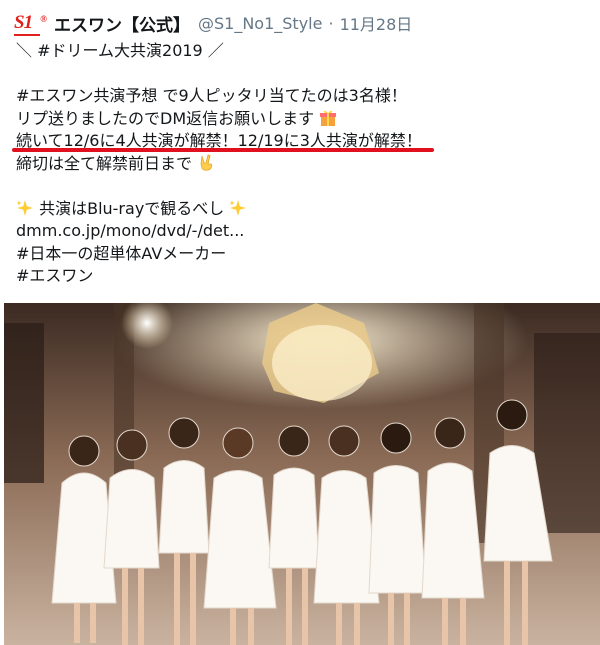 The image size is (600, 645). What do you see at coordinates (206, 162) in the screenshot?
I see `victory-hand-emoji-icon` at bounding box center [206, 162].